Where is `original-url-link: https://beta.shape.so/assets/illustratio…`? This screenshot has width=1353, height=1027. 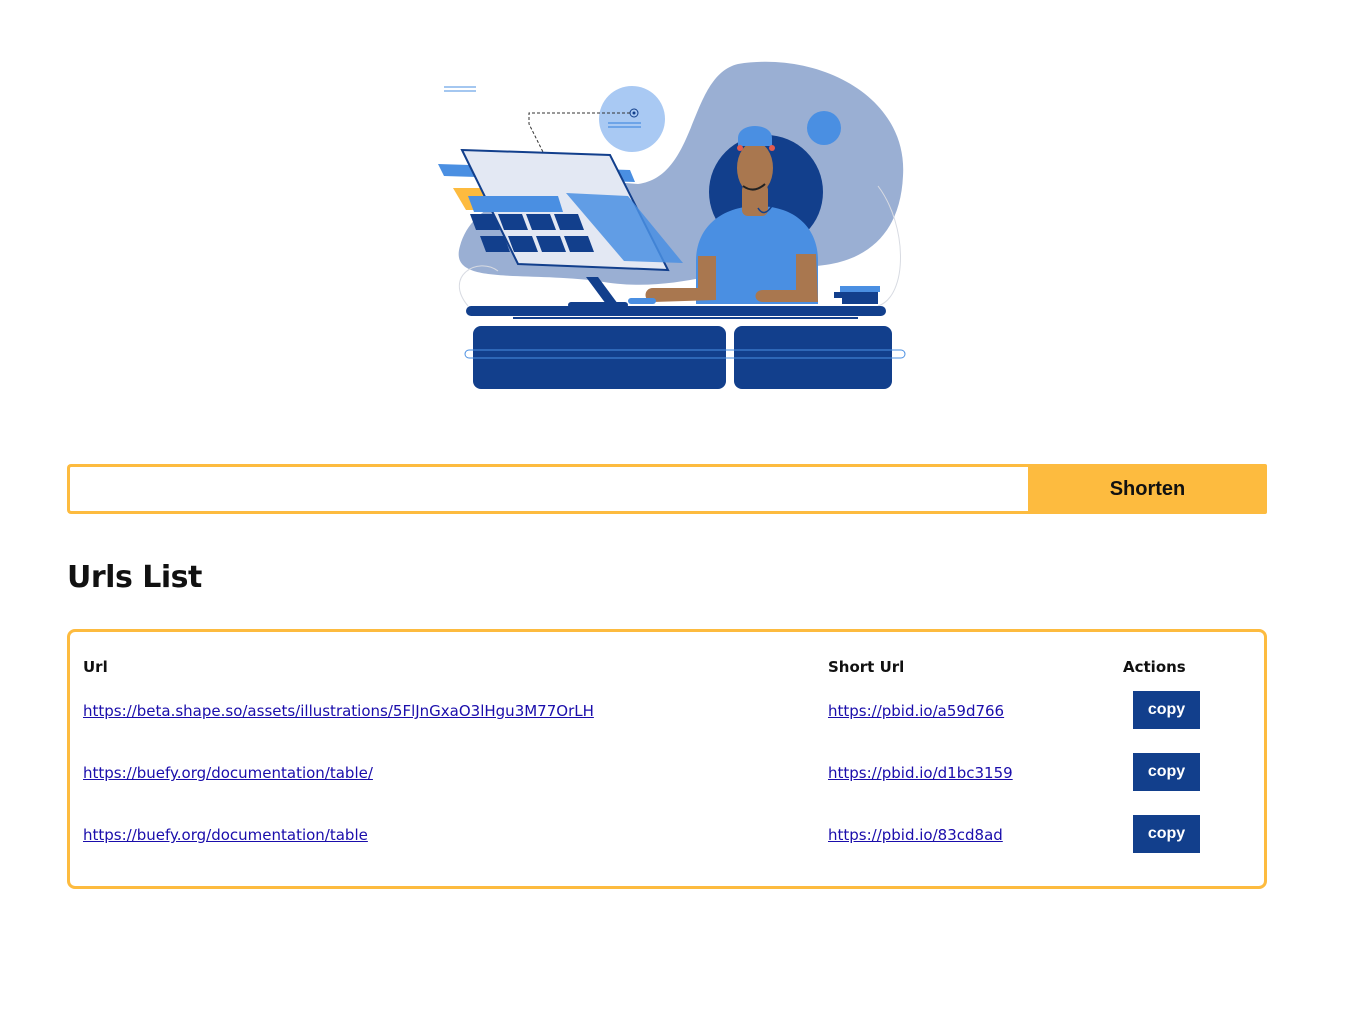
original-url-link: https://beta.shape.so/assets/illustratio… is located at coordinates (338, 711).